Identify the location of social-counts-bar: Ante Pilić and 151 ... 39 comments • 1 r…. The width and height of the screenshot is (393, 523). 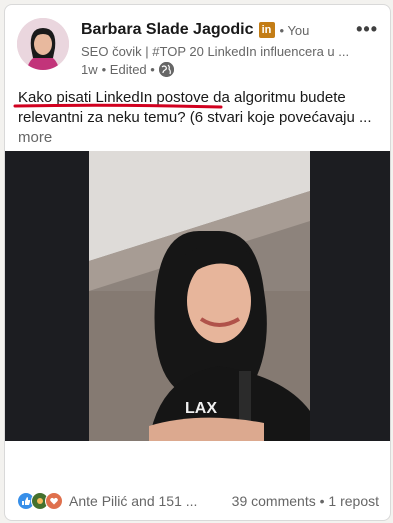
(198, 501).